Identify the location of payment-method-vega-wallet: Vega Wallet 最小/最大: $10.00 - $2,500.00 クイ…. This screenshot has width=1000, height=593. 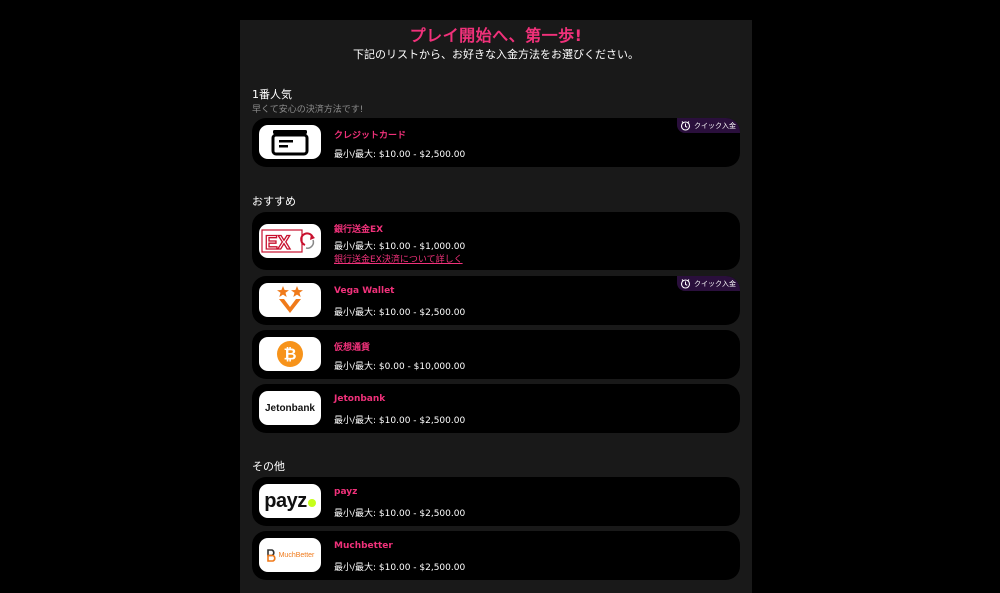
(496, 300).